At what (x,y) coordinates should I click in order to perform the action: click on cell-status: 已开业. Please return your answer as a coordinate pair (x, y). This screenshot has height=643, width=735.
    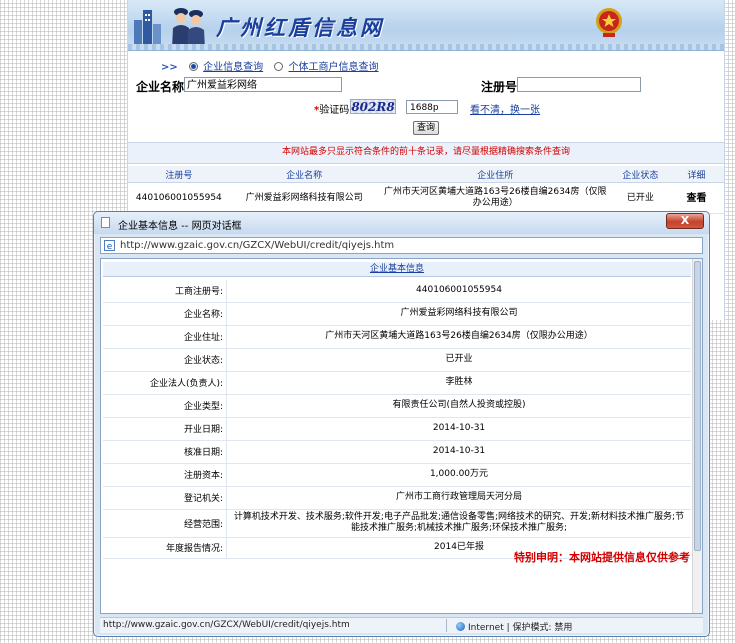
    Looking at the image, I should click on (640, 198).